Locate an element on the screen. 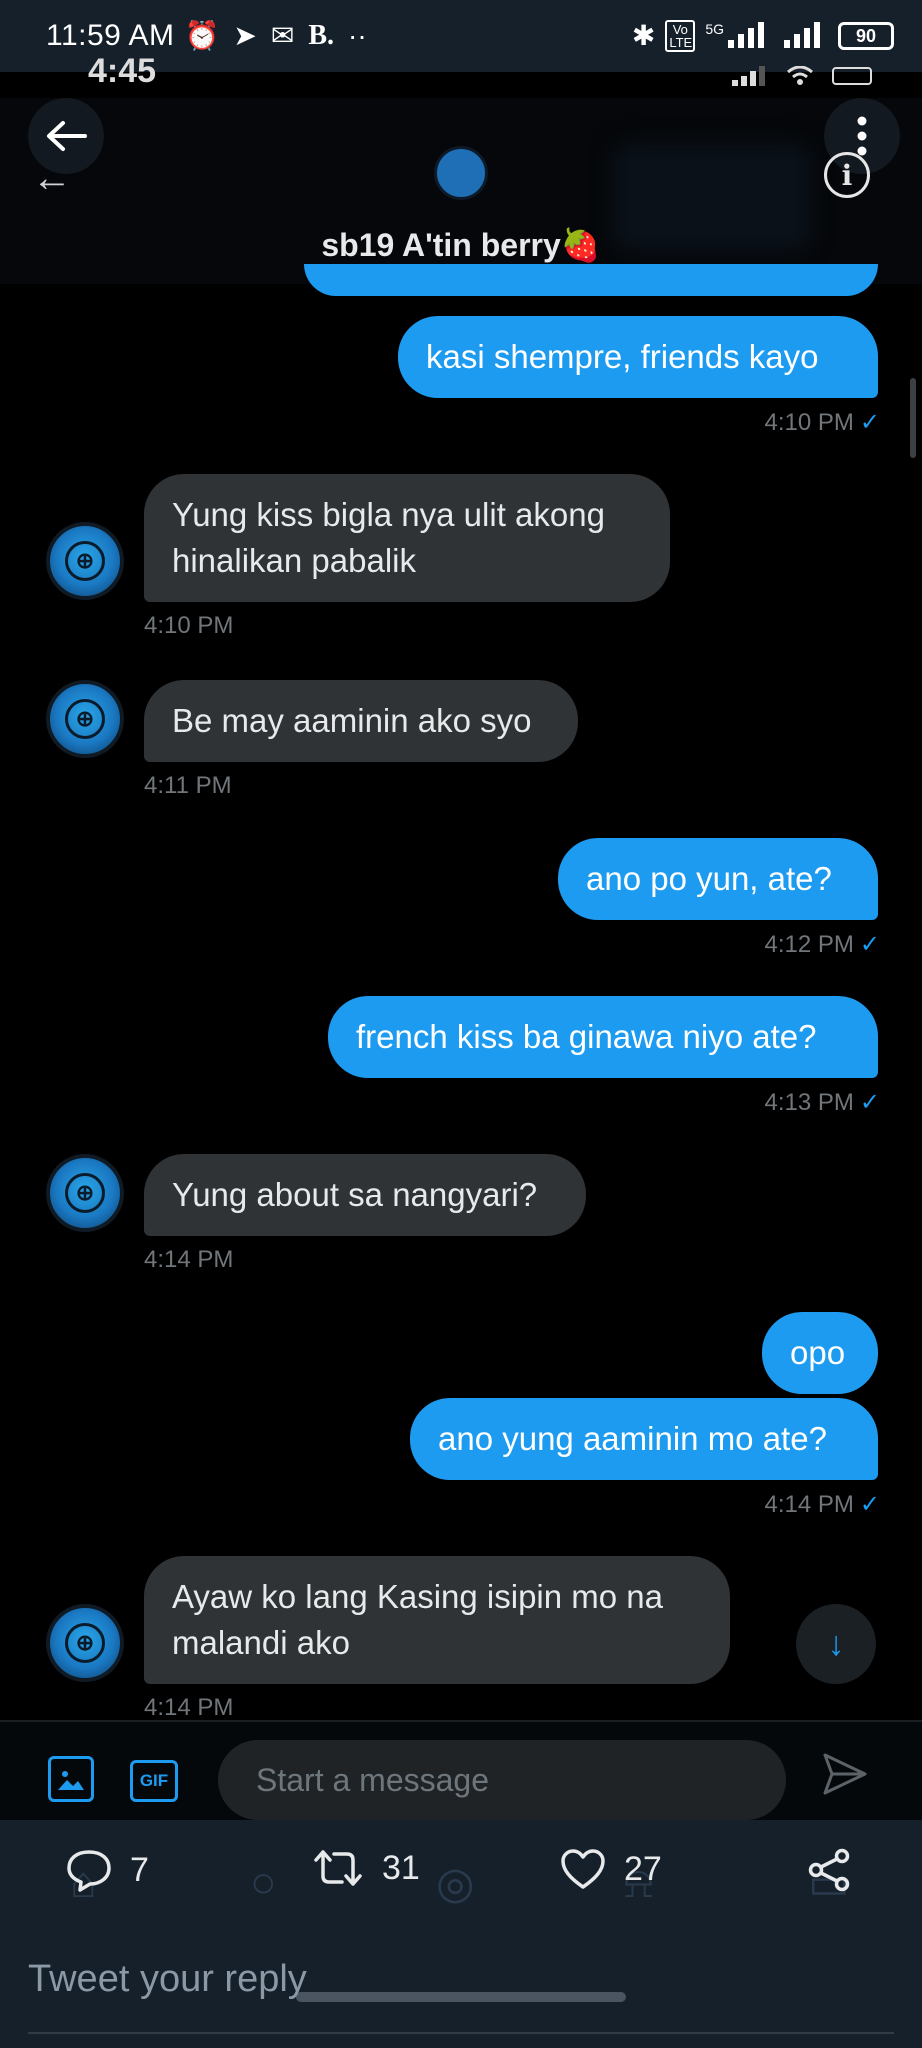 Image resolution: width=922 pixels, height=2048 pixels. message-meta: 4:14 PM ✓ is located at coordinates (823, 1504).